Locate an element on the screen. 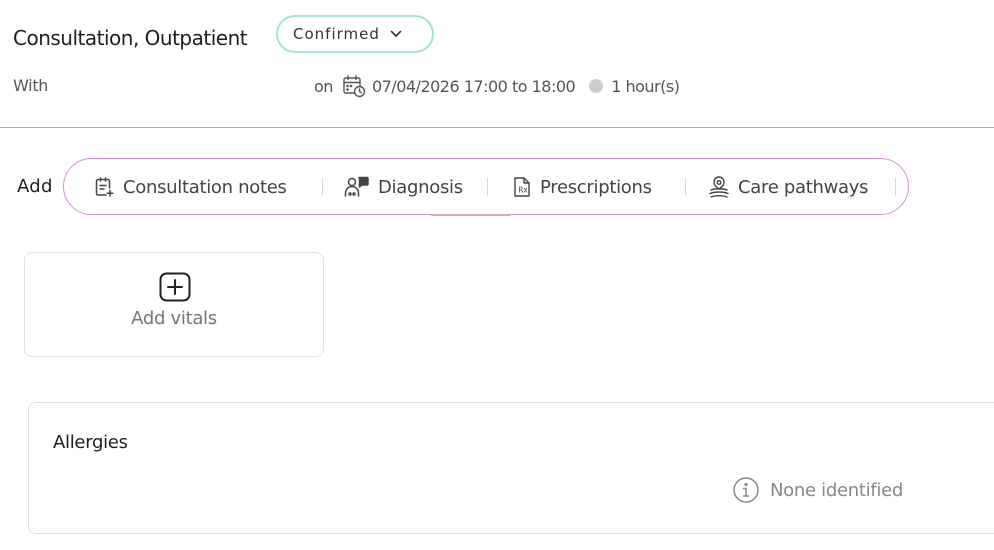 The height and width of the screenshot is (550, 994). add-consultation-notes-button: Consultation notes is located at coordinates (190, 187).